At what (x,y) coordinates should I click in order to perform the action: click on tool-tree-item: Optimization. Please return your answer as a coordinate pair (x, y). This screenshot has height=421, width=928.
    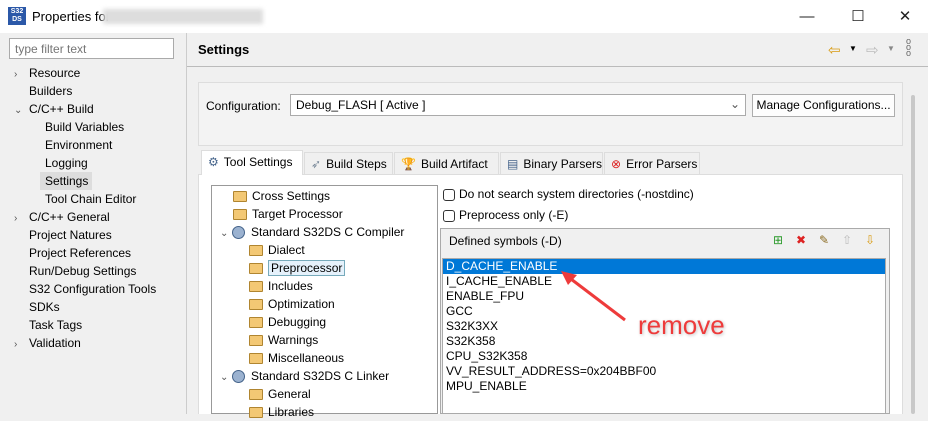
    Looking at the image, I should click on (324, 304).